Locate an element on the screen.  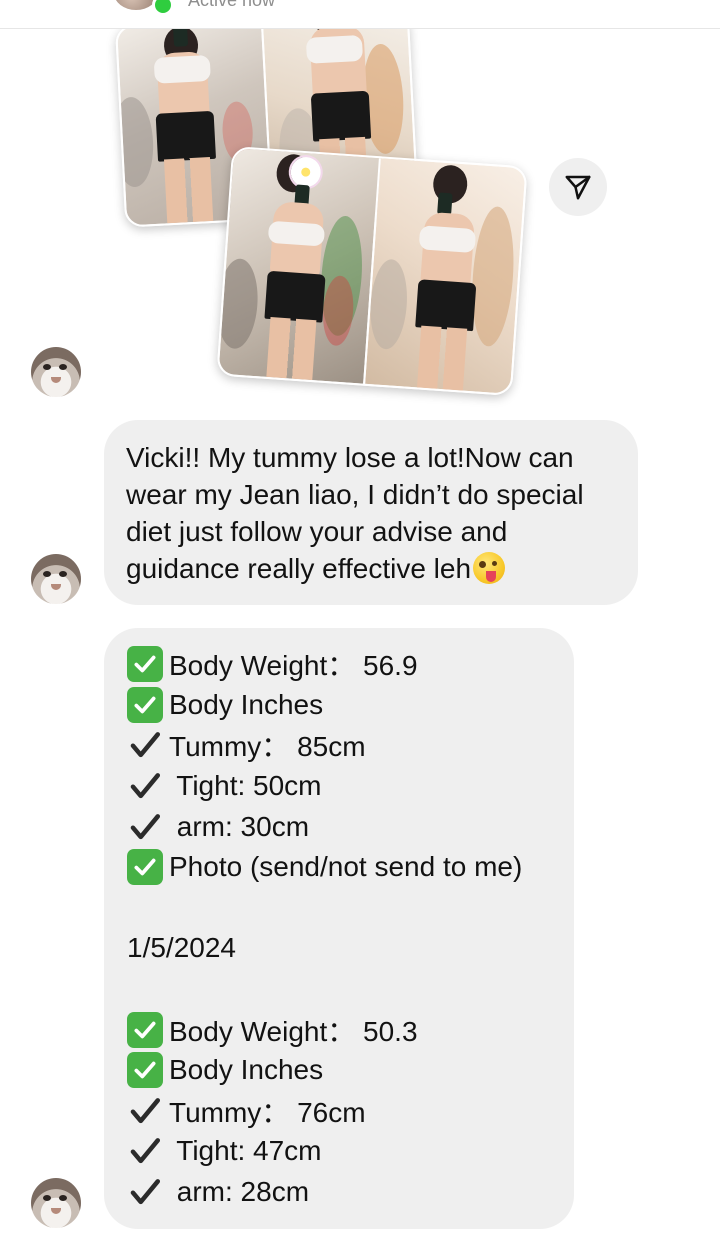
checklist-line-text: 1/5/2024 is located at coordinates (181, 948).